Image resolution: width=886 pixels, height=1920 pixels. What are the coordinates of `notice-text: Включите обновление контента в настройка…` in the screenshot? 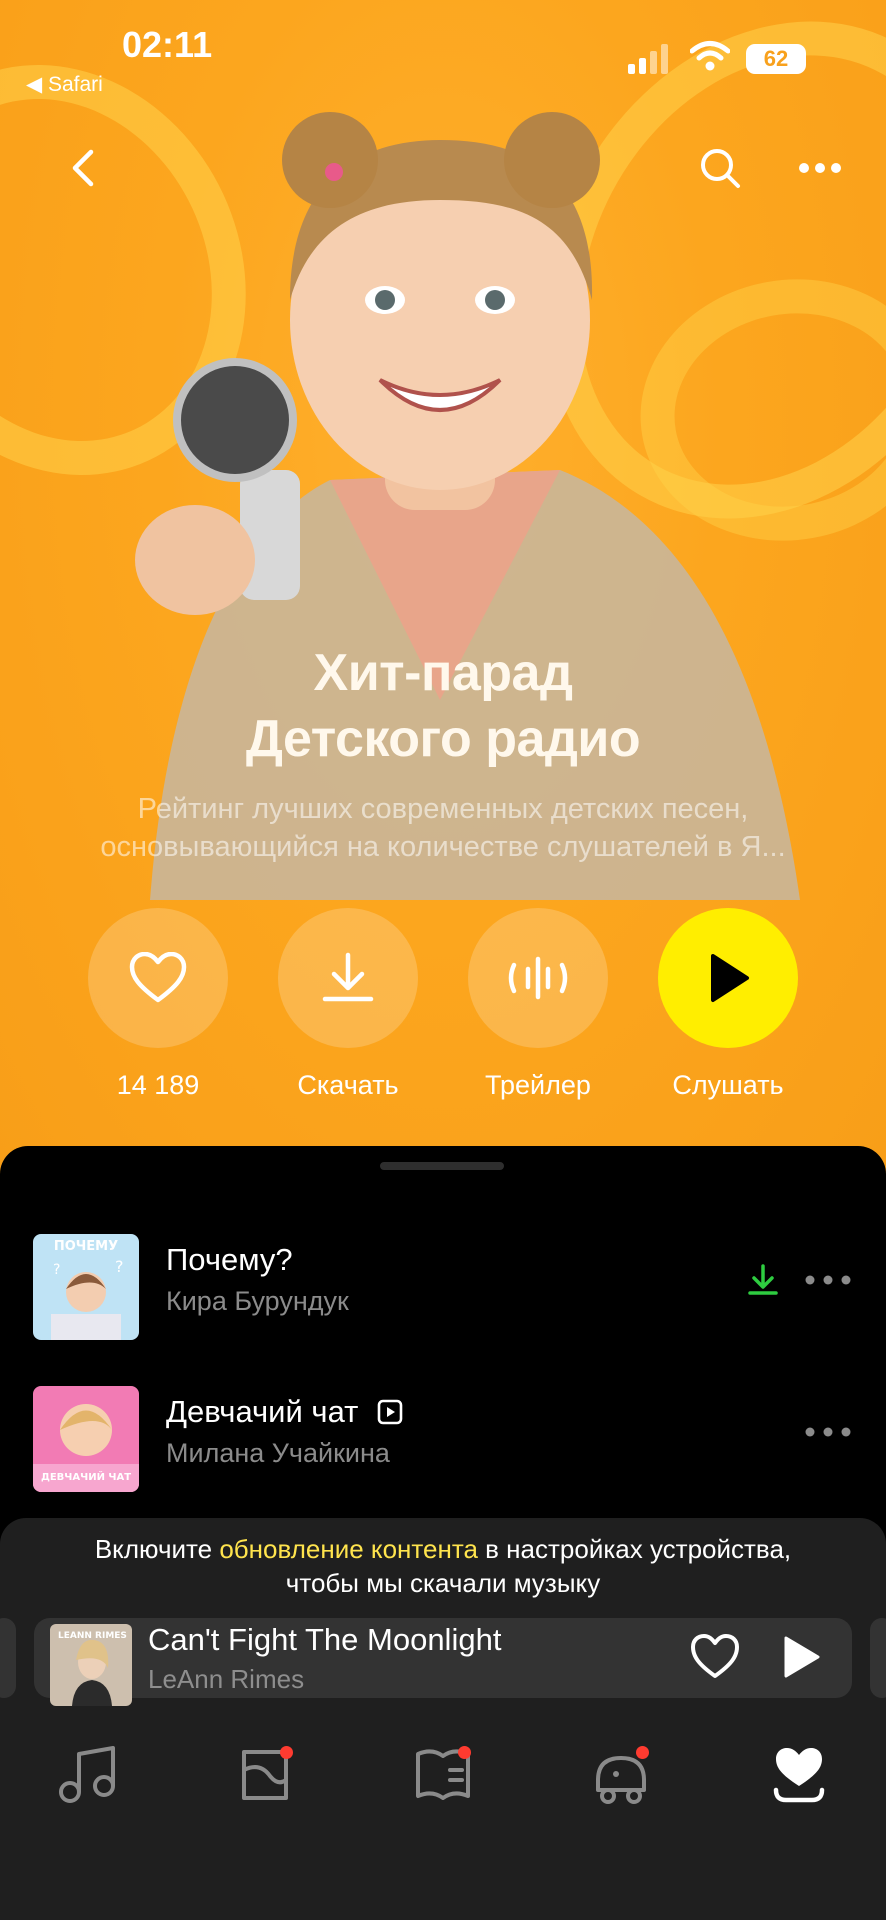 It's located at (443, 1566).